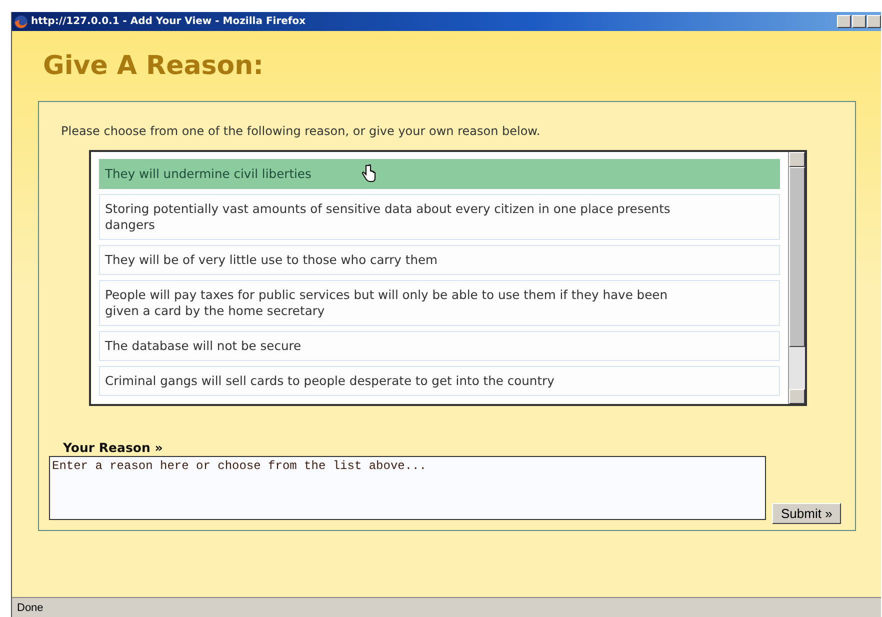 The width and height of the screenshot is (882, 617). What do you see at coordinates (439, 217) in the screenshot?
I see `reason-item: Storing potentially vast amounts of sensitive data about every citizen in one place presents dangers` at bounding box center [439, 217].